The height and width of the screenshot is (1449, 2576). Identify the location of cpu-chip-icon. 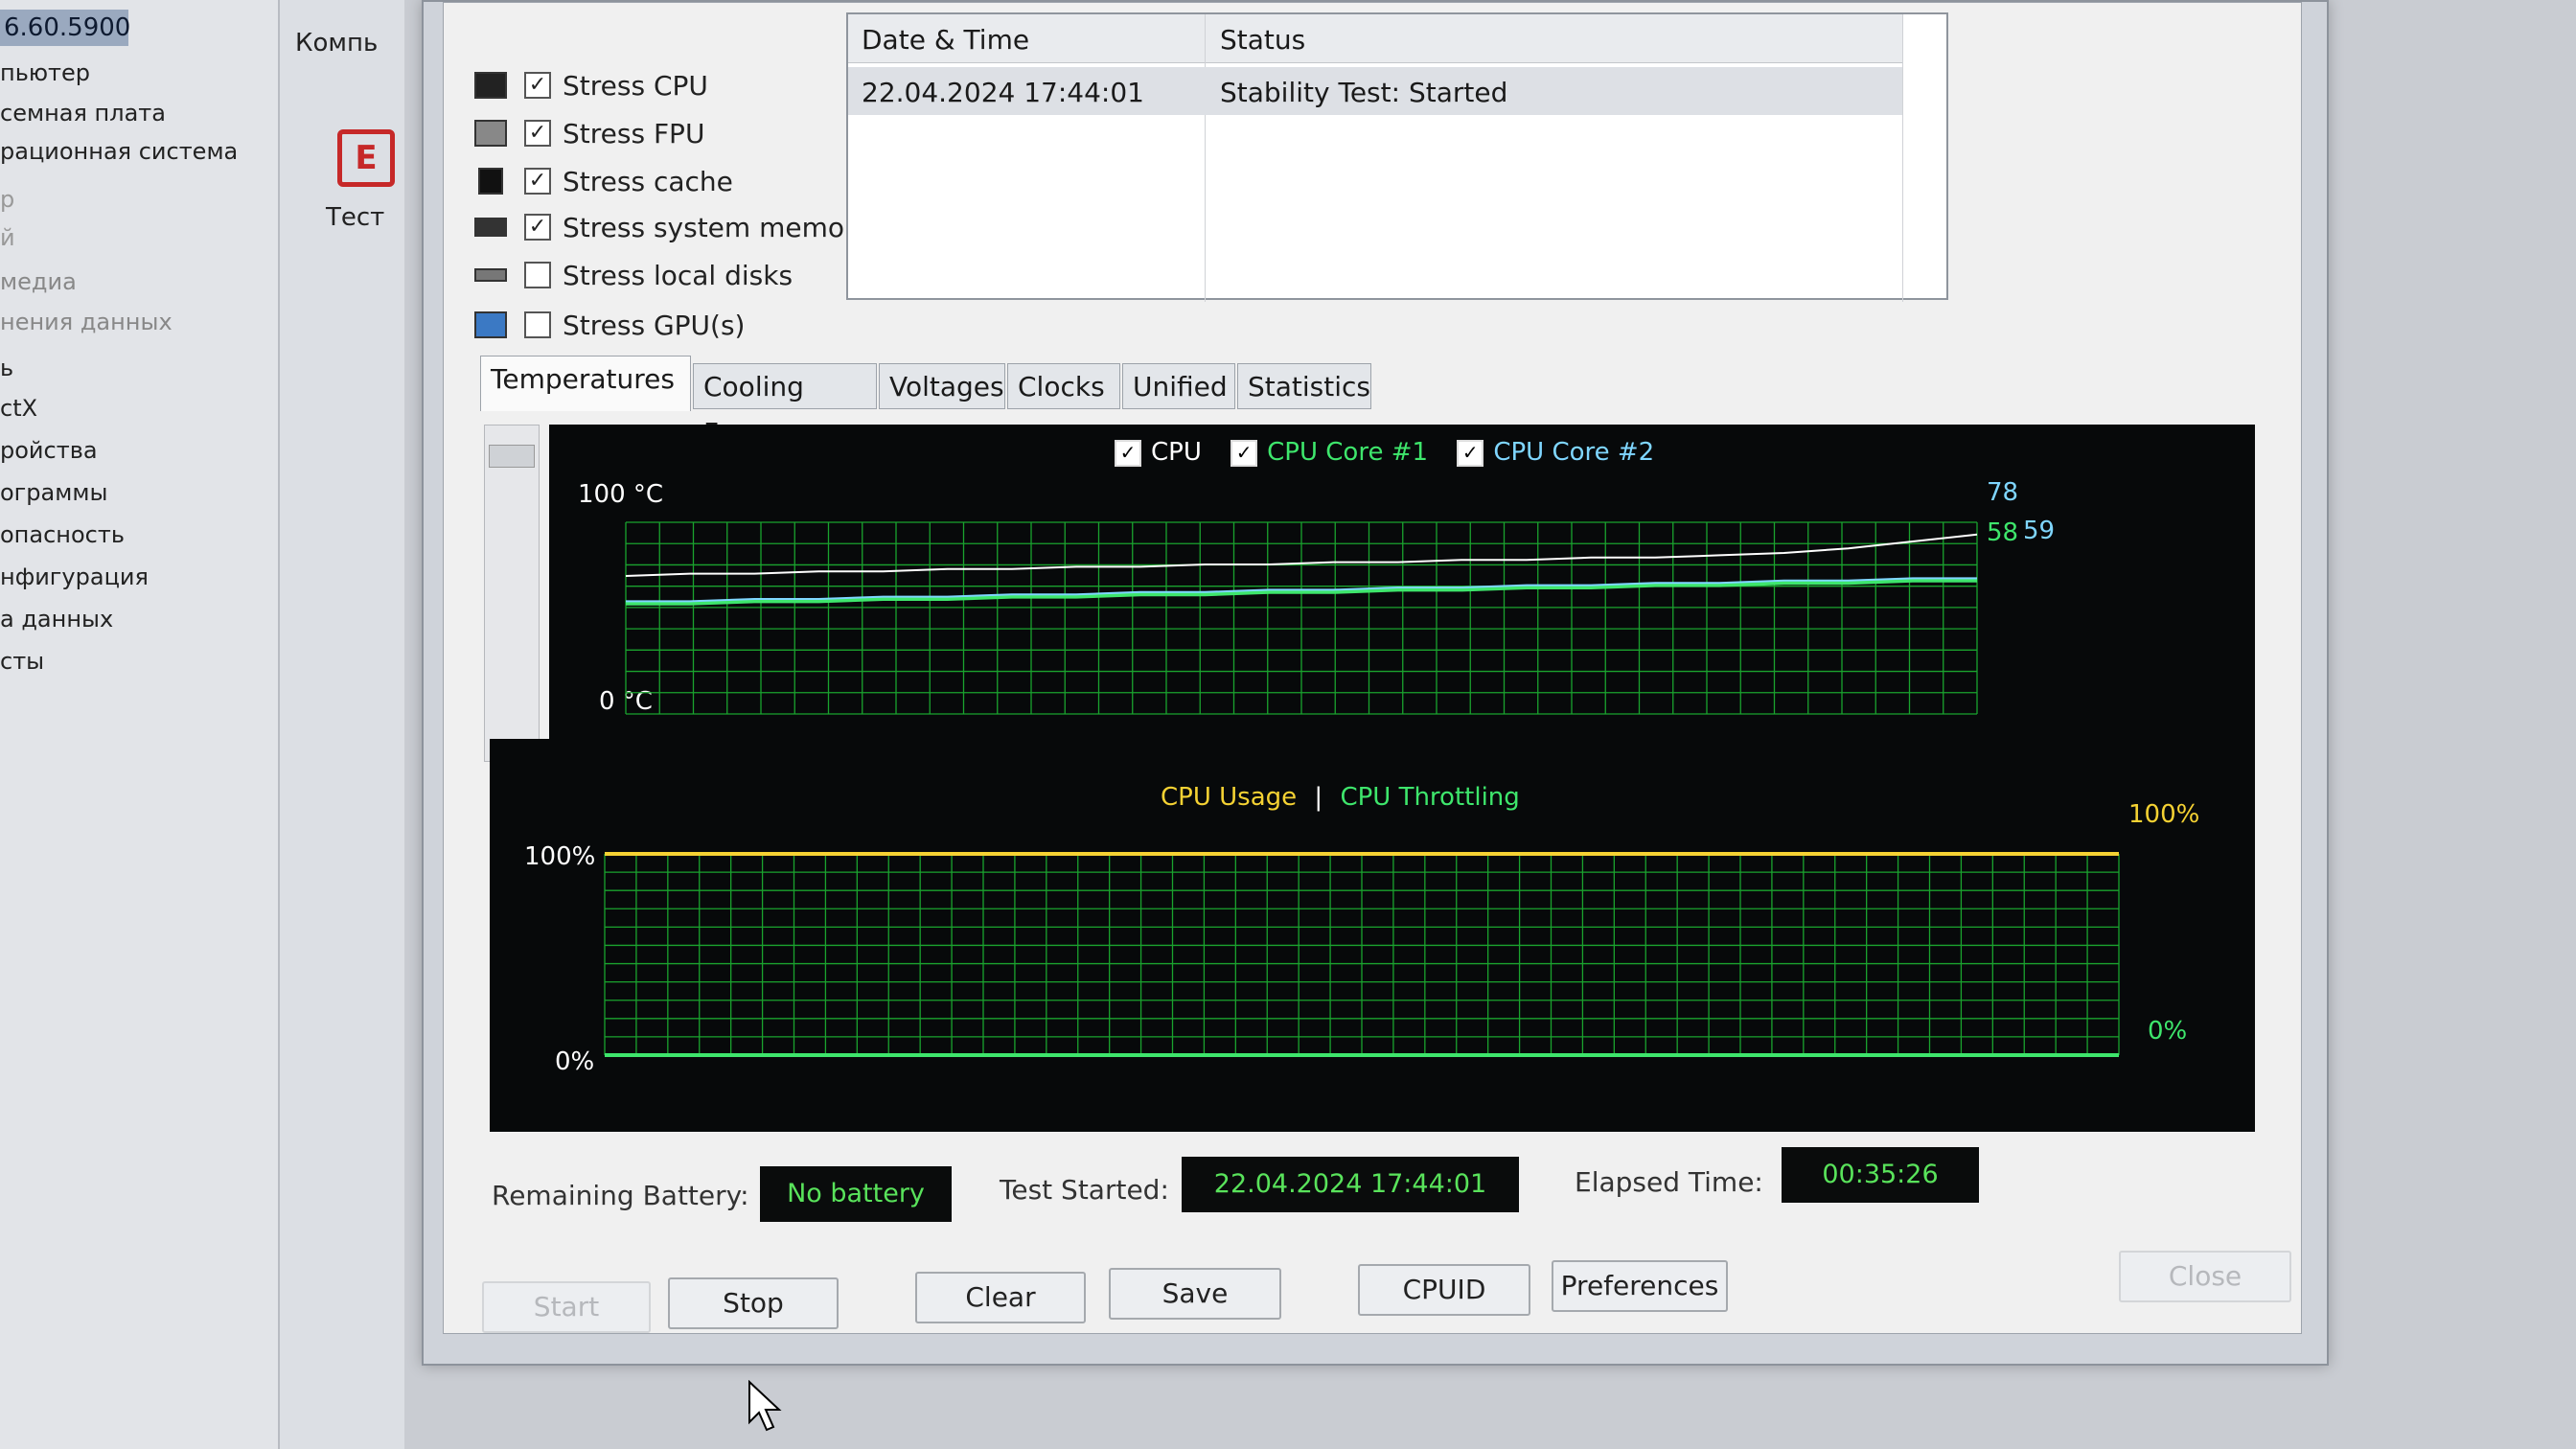
(490, 85).